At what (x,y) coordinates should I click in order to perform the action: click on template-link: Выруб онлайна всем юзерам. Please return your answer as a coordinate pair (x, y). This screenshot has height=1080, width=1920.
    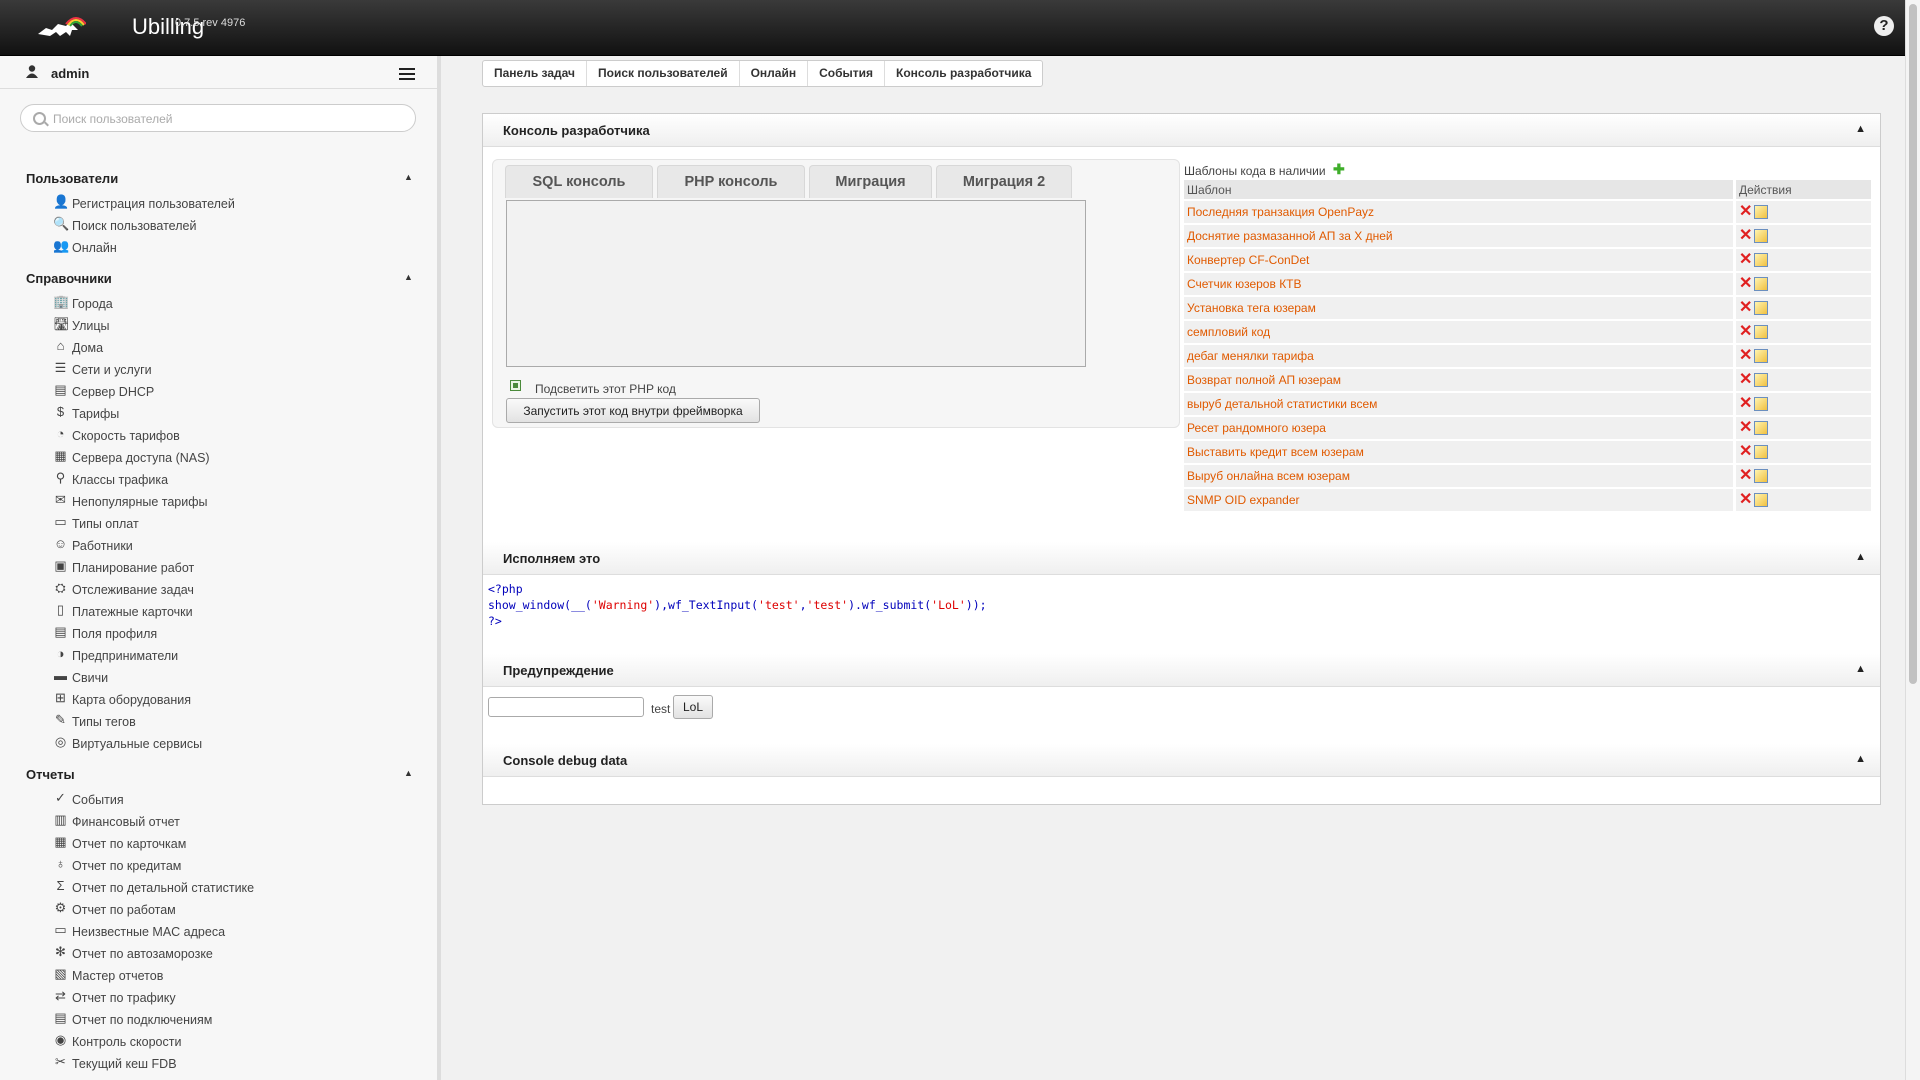
    Looking at the image, I should click on (1459, 475).